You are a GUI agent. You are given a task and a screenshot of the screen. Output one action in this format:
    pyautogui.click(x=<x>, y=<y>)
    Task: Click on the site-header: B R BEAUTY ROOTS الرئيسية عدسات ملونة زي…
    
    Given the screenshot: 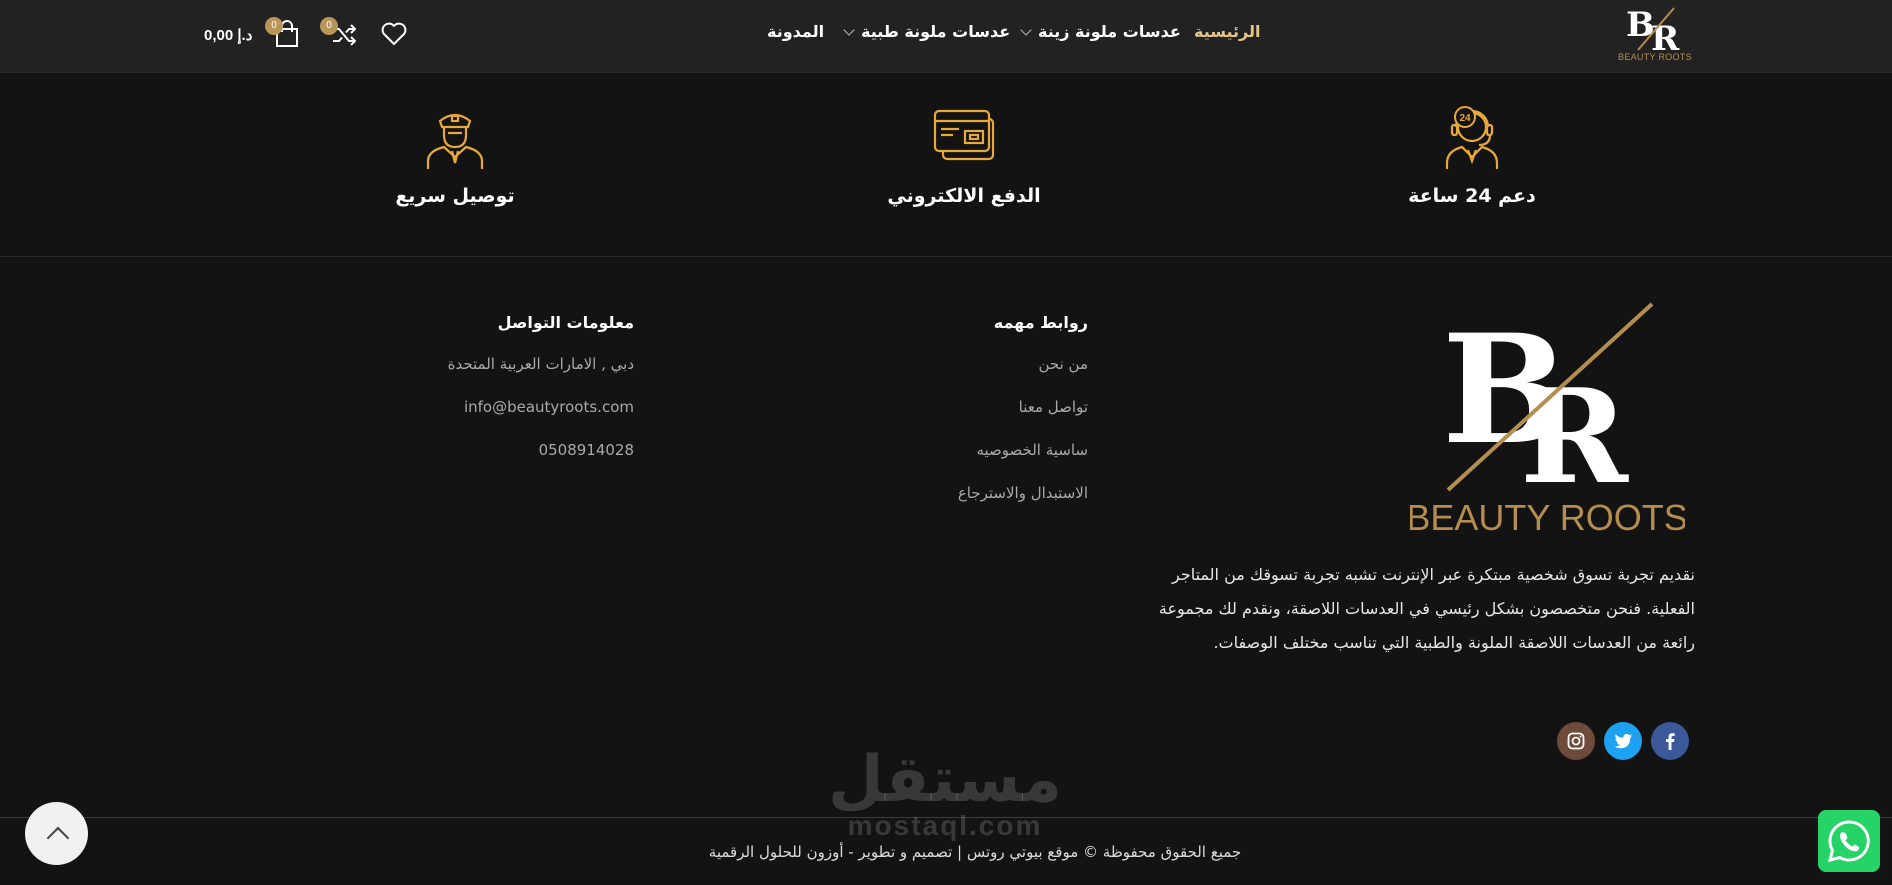 What is the action you would take?
    pyautogui.click(x=946, y=36)
    